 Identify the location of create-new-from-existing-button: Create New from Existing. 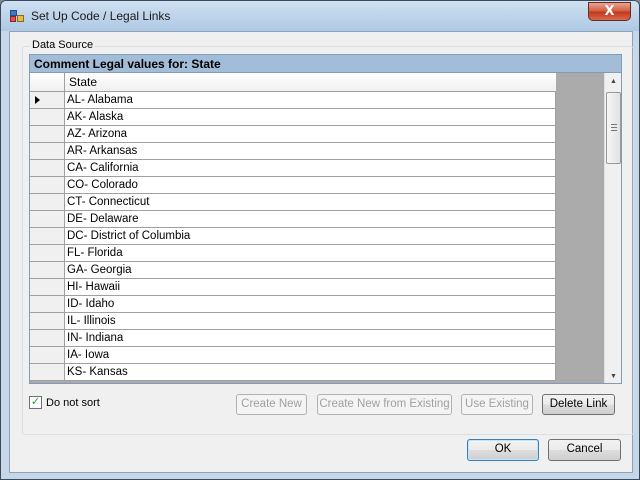
(384, 404).